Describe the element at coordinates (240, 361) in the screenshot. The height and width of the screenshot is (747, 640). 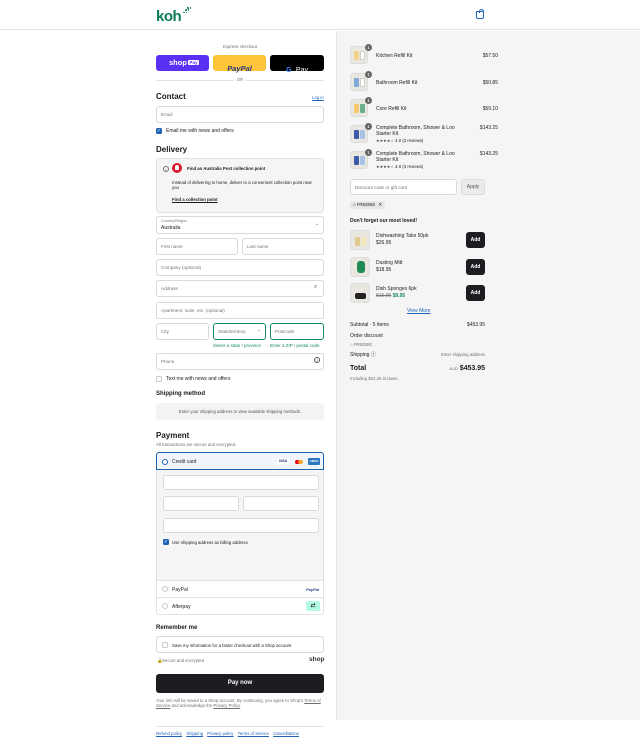
I see `phone-field: Phone ?` at that location.